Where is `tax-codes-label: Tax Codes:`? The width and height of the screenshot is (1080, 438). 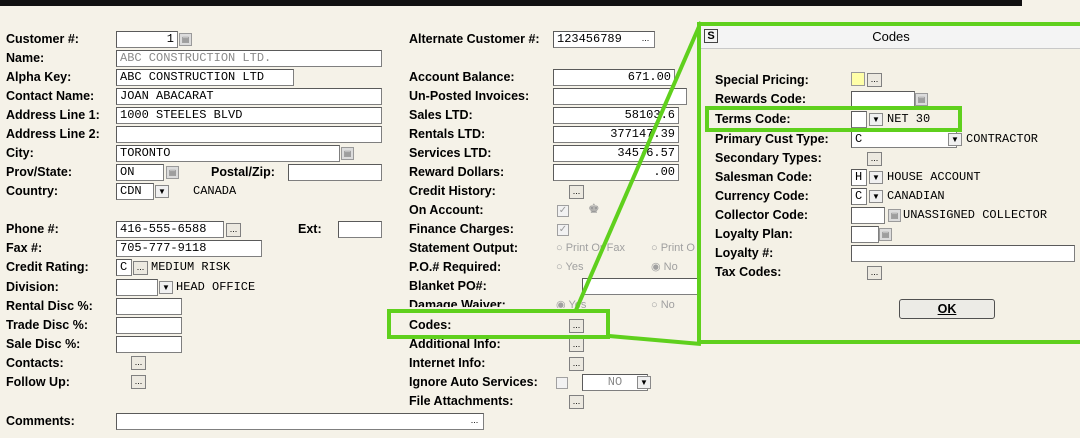
tax-codes-label: Tax Codes: is located at coordinates (748, 272).